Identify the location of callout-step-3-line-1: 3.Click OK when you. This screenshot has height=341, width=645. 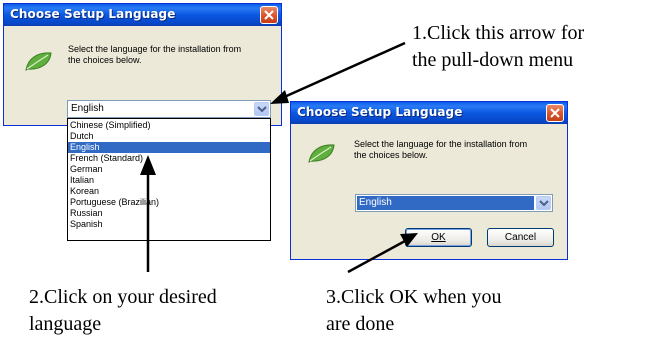
(414, 297).